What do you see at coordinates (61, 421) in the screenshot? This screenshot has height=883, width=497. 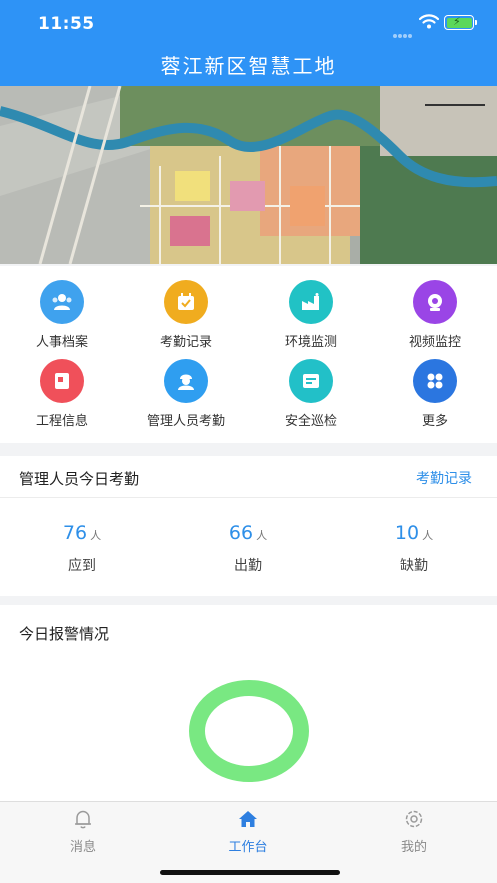 I see `grid-item-label: 工程信息` at bounding box center [61, 421].